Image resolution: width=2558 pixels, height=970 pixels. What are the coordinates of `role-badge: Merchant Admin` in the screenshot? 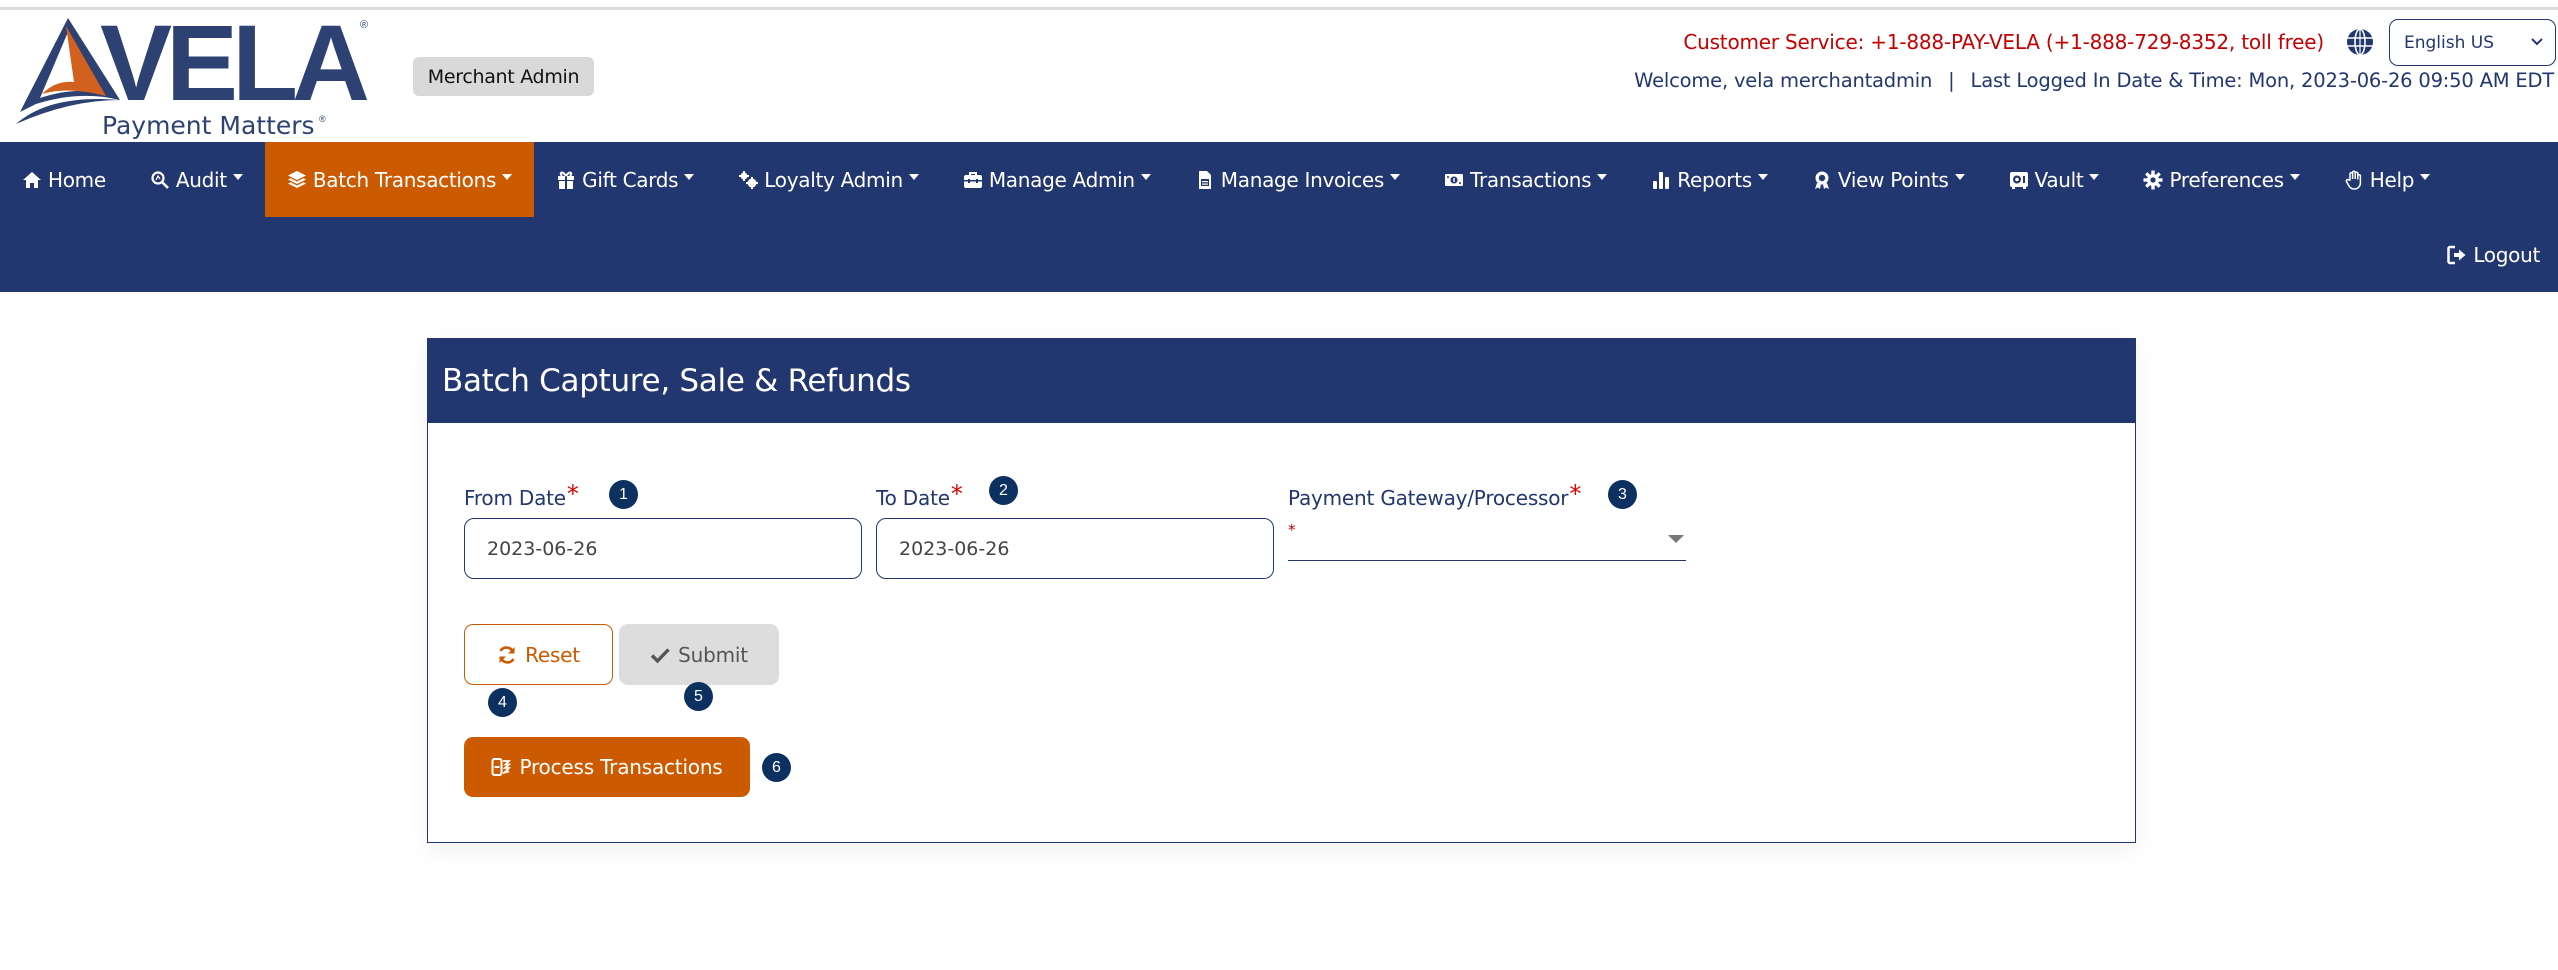 It's located at (503, 76).